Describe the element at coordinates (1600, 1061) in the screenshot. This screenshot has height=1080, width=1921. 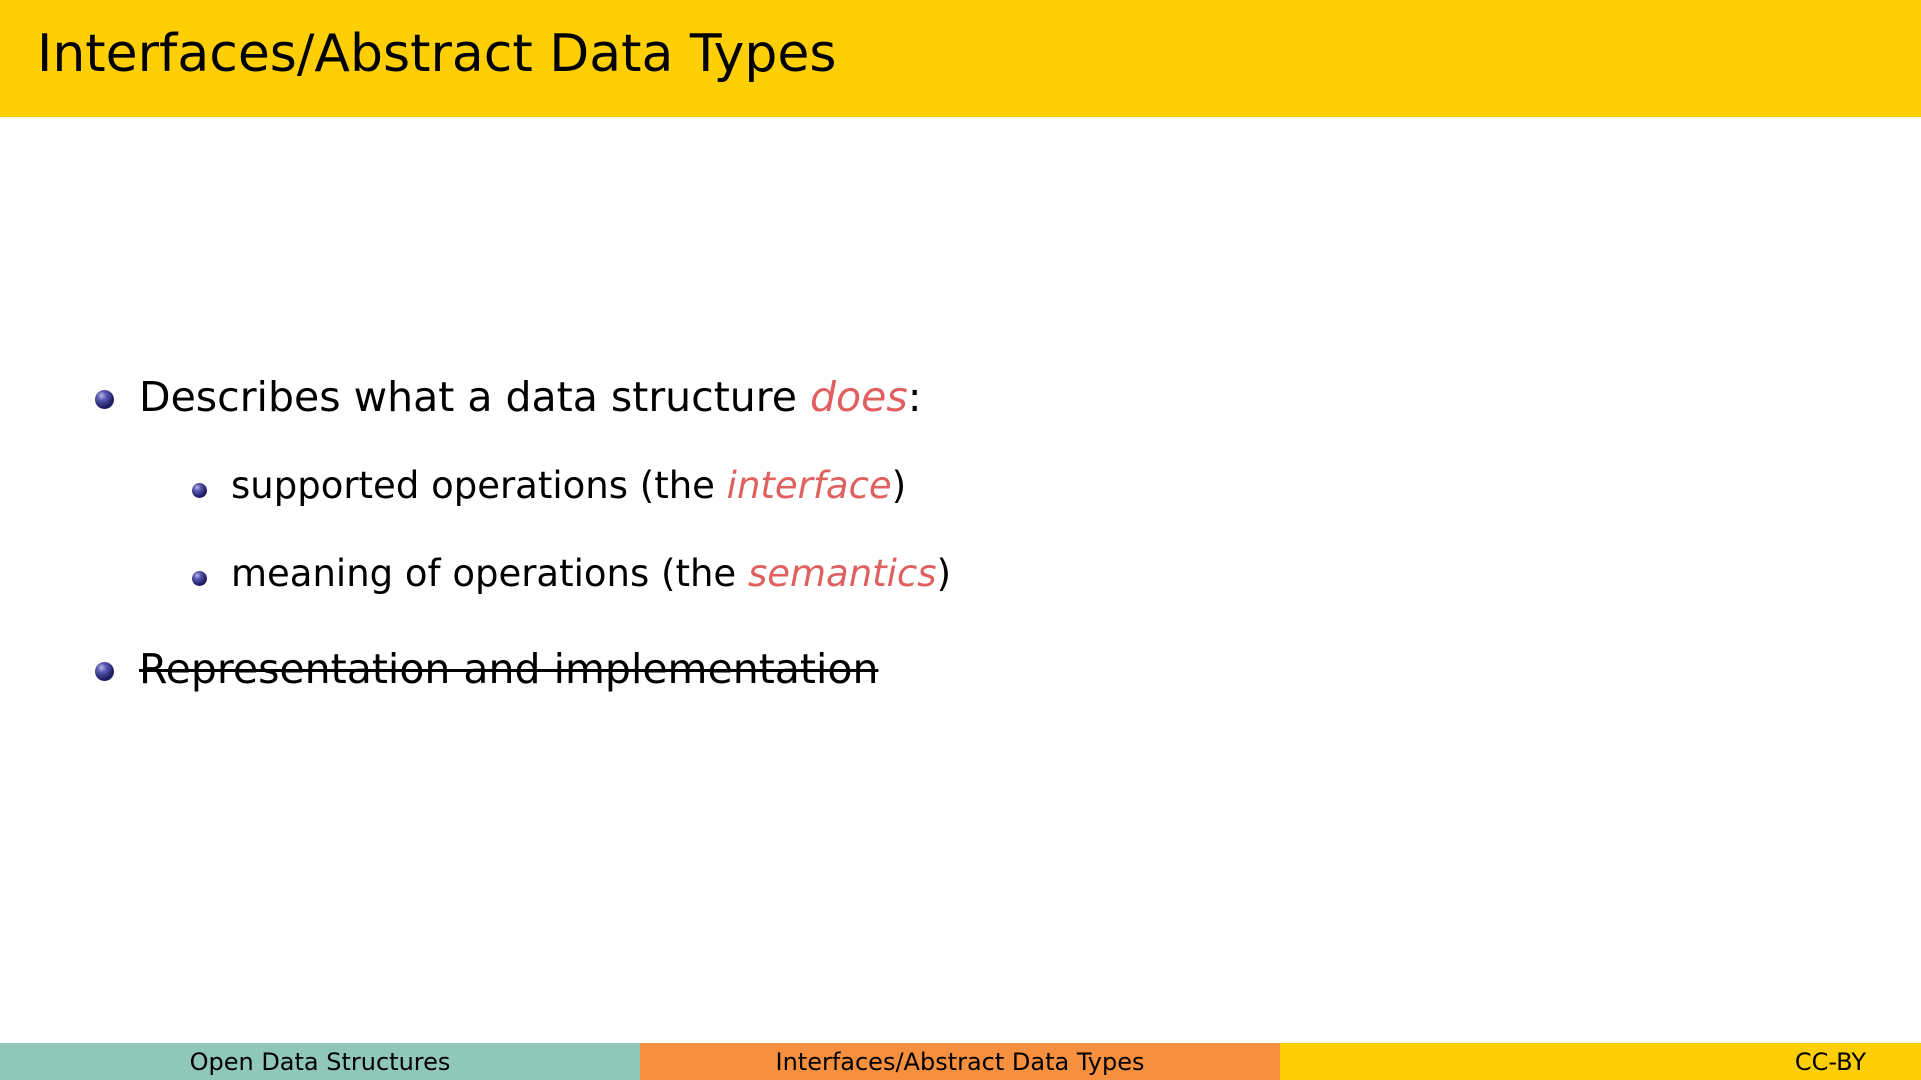
I see `footer-right: CC-BY` at that location.